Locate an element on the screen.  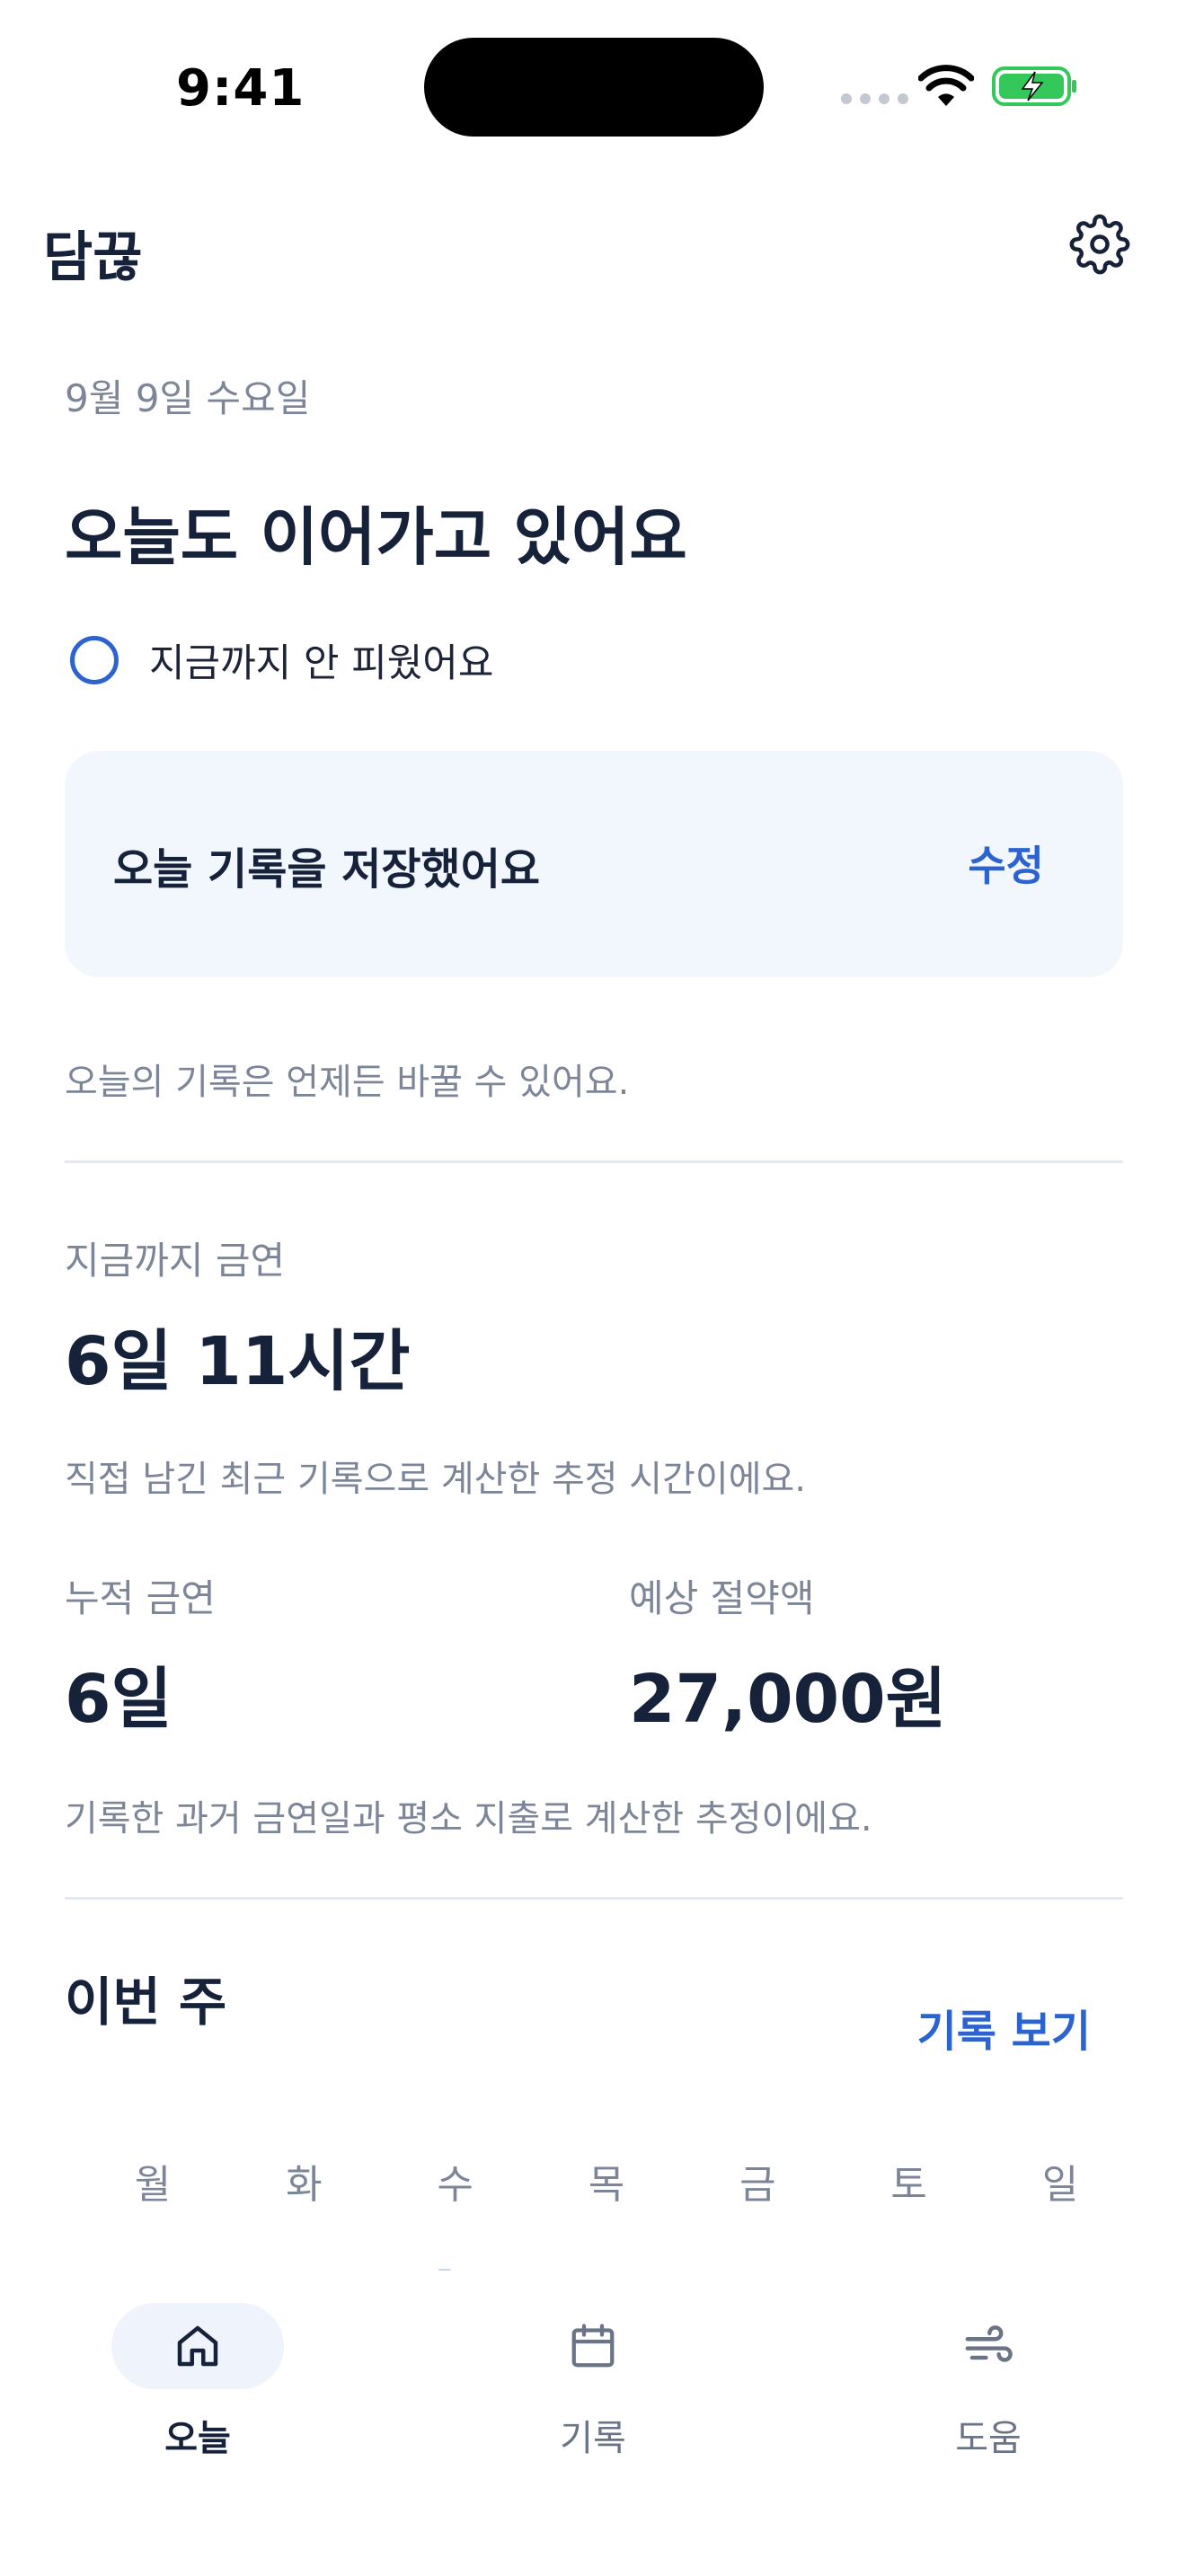
dynamic-island is located at coordinates (594, 87).